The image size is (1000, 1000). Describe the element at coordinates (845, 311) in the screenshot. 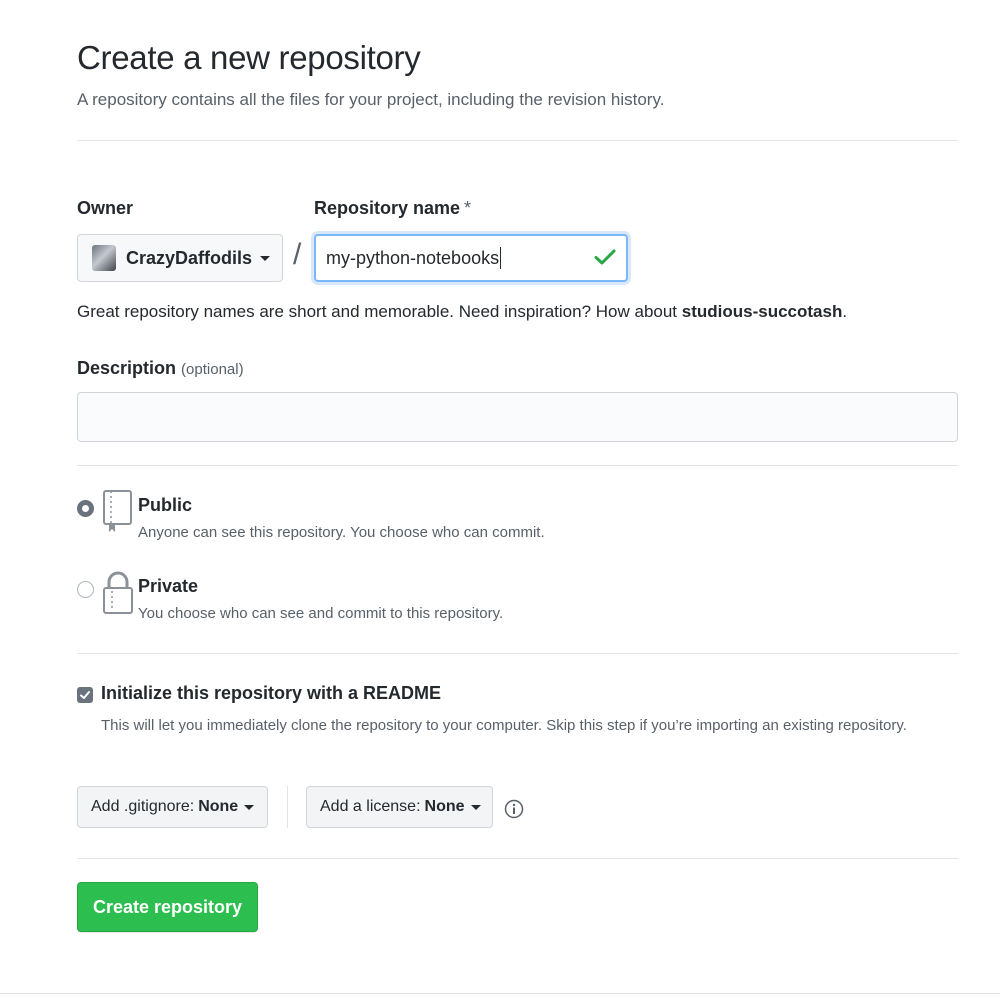

I see `name-hint-end: .` at that location.